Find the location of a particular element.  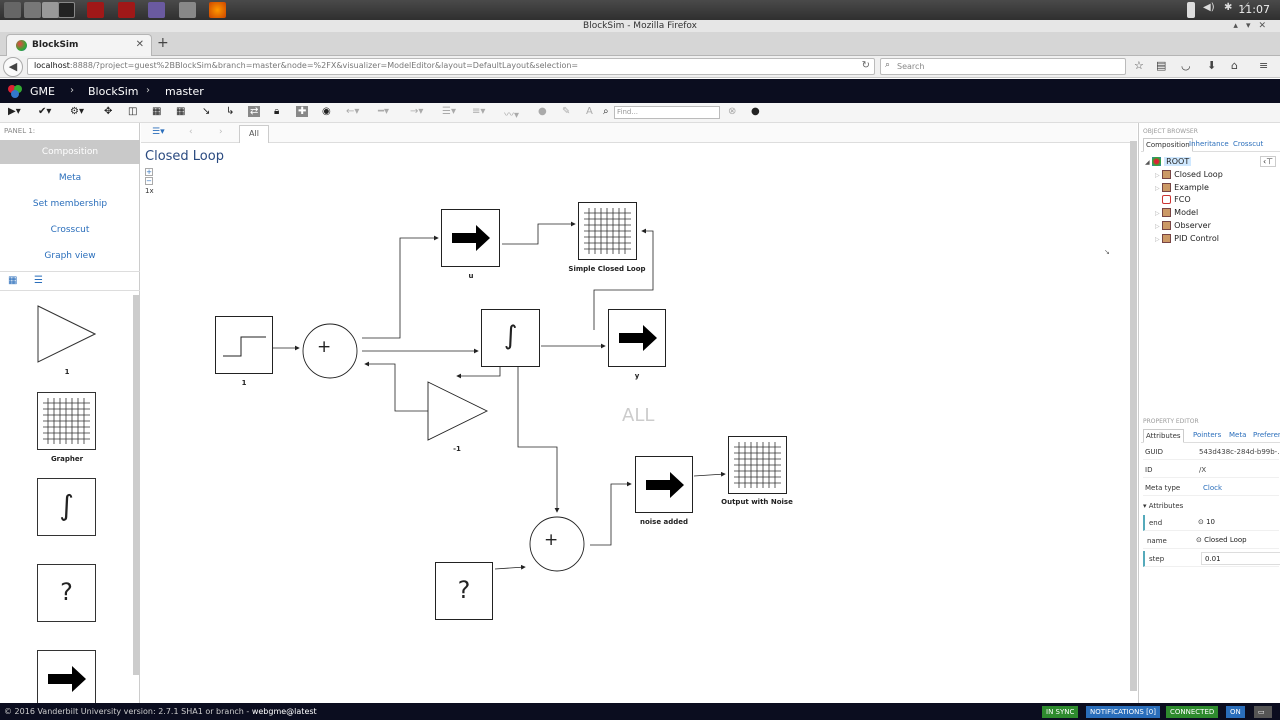

sum-plus: + is located at coordinates (324, 347).